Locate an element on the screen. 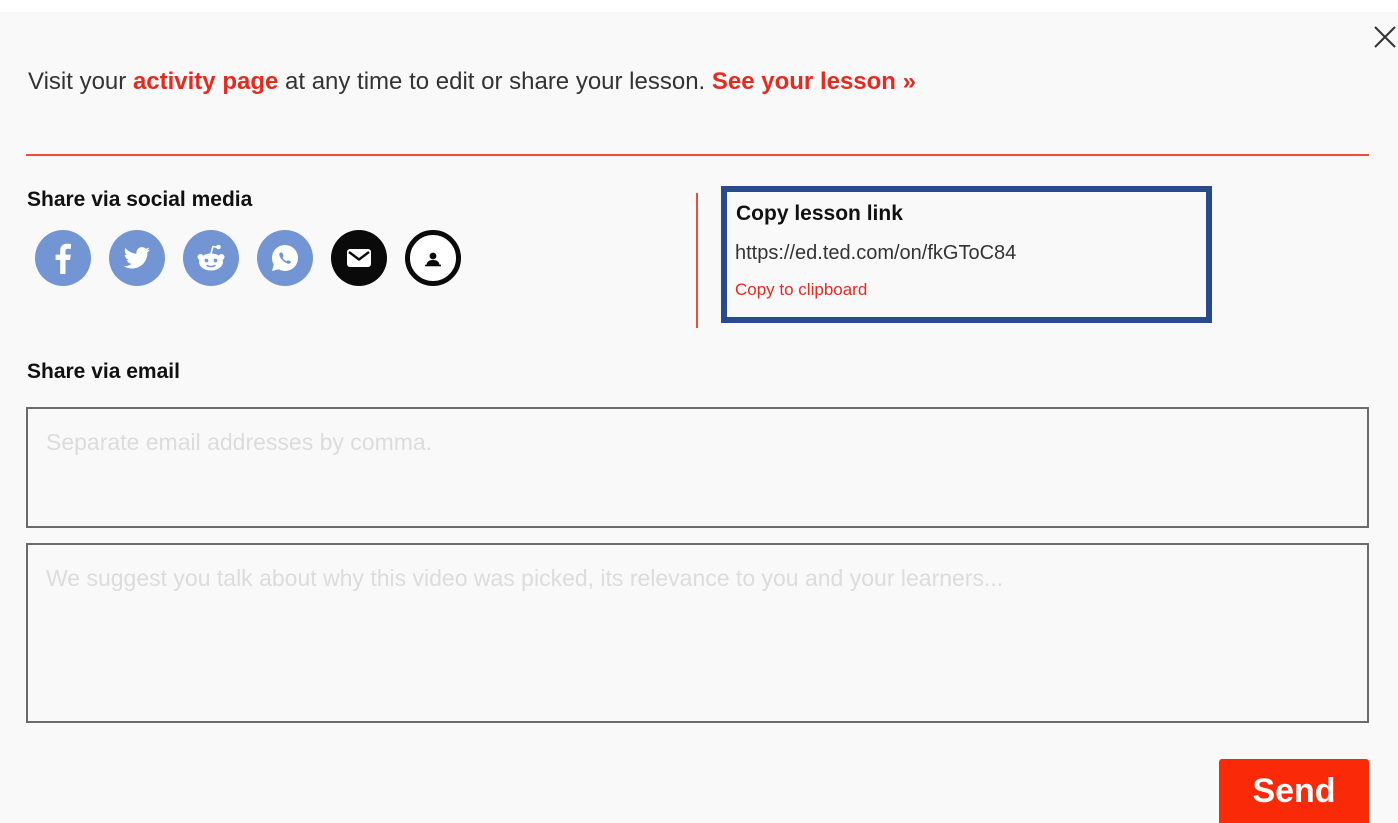 This screenshot has height=823, width=1398. classroom-share-button is located at coordinates (433, 258).